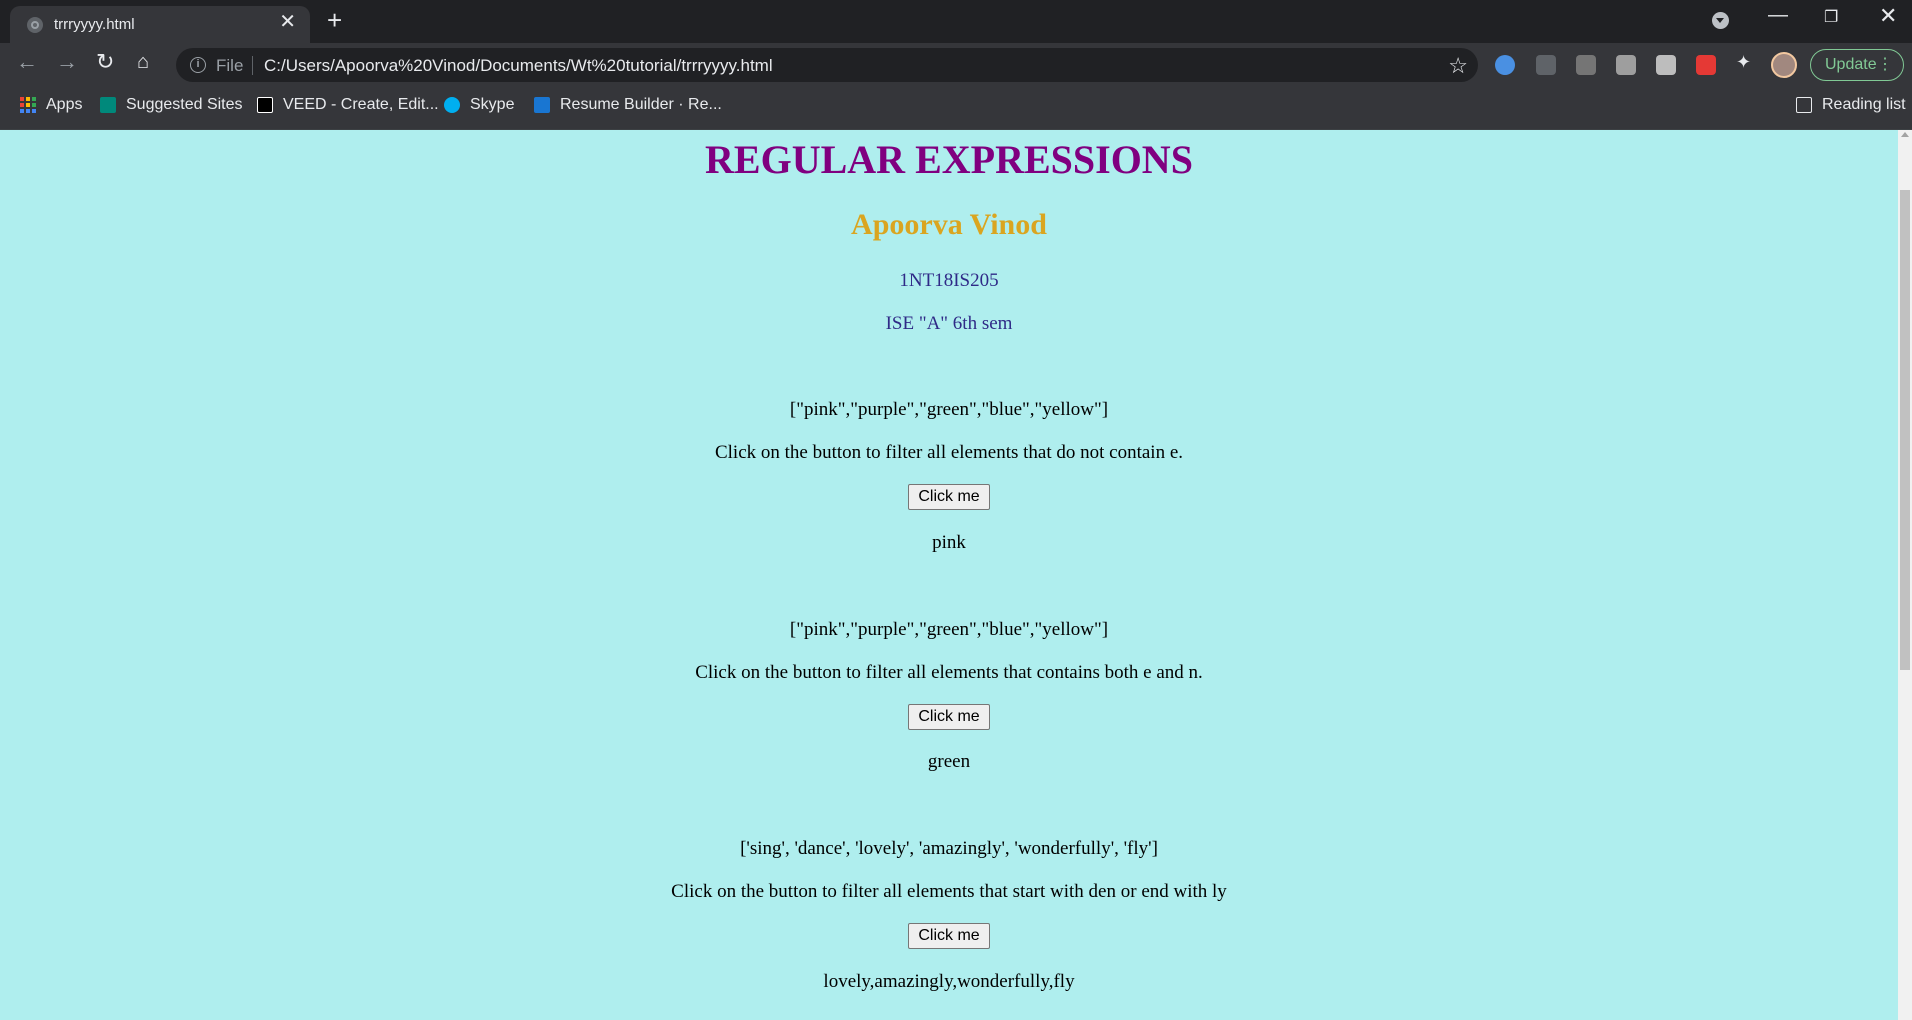 This screenshot has height=1020, width=1912. Describe the element at coordinates (1505, 65) in the screenshot. I see `extension-1-icon` at that location.